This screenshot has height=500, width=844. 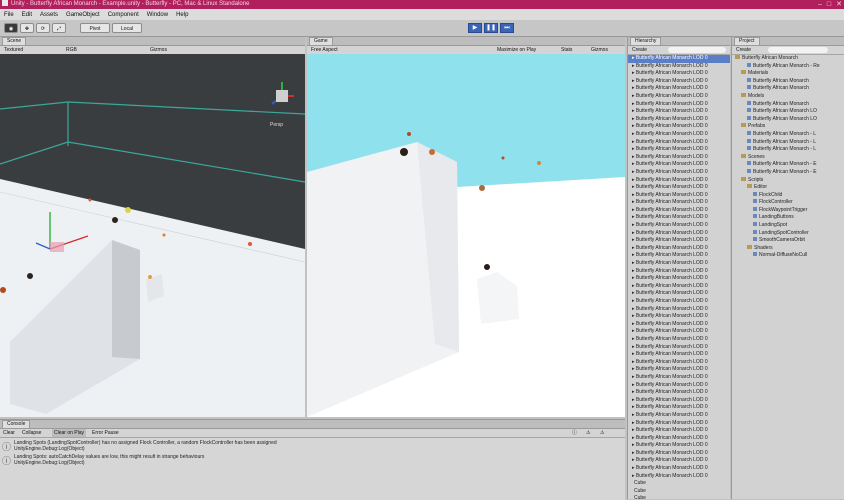 I want to click on info-count-icon: ⓘ, so click(x=574, y=433).